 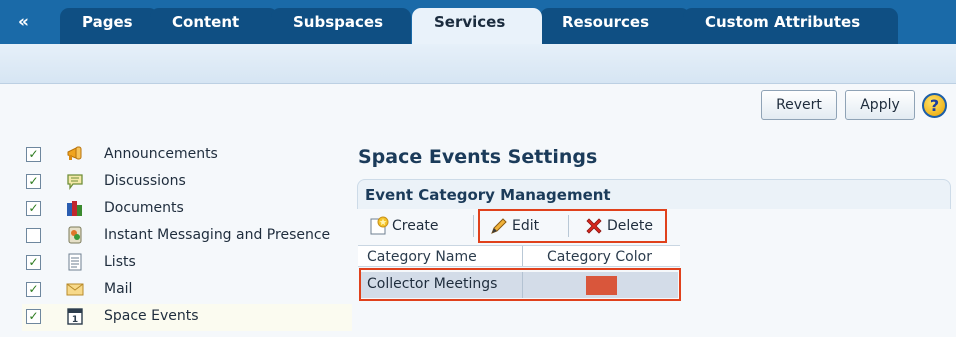 What do you see at coordinates (144, 208) in the screenshot?
I see `service-label: Documents` at bounding box center [144, 208].